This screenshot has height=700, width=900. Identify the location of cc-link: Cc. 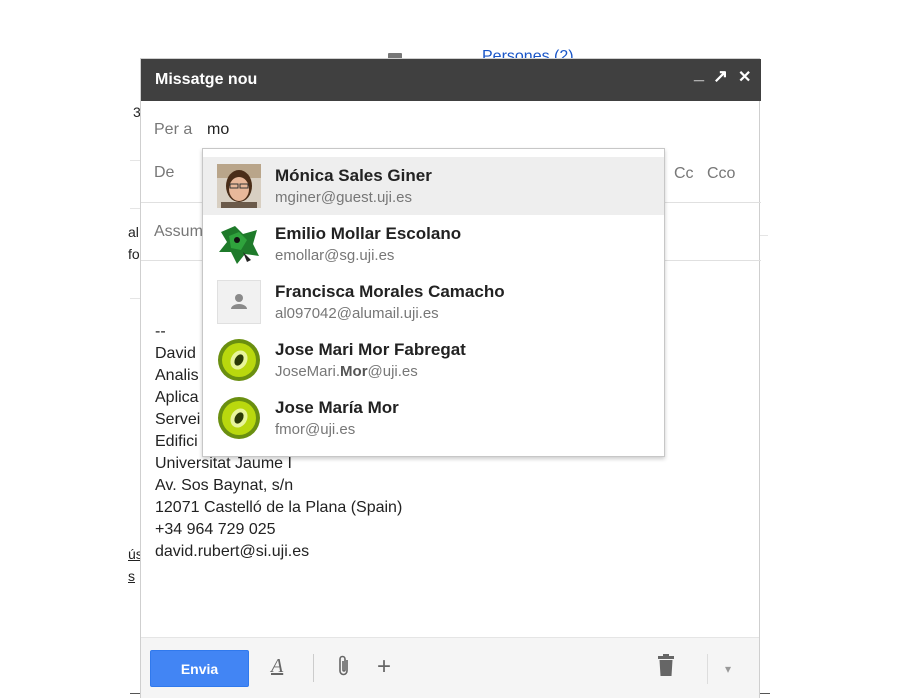
(684, 174).